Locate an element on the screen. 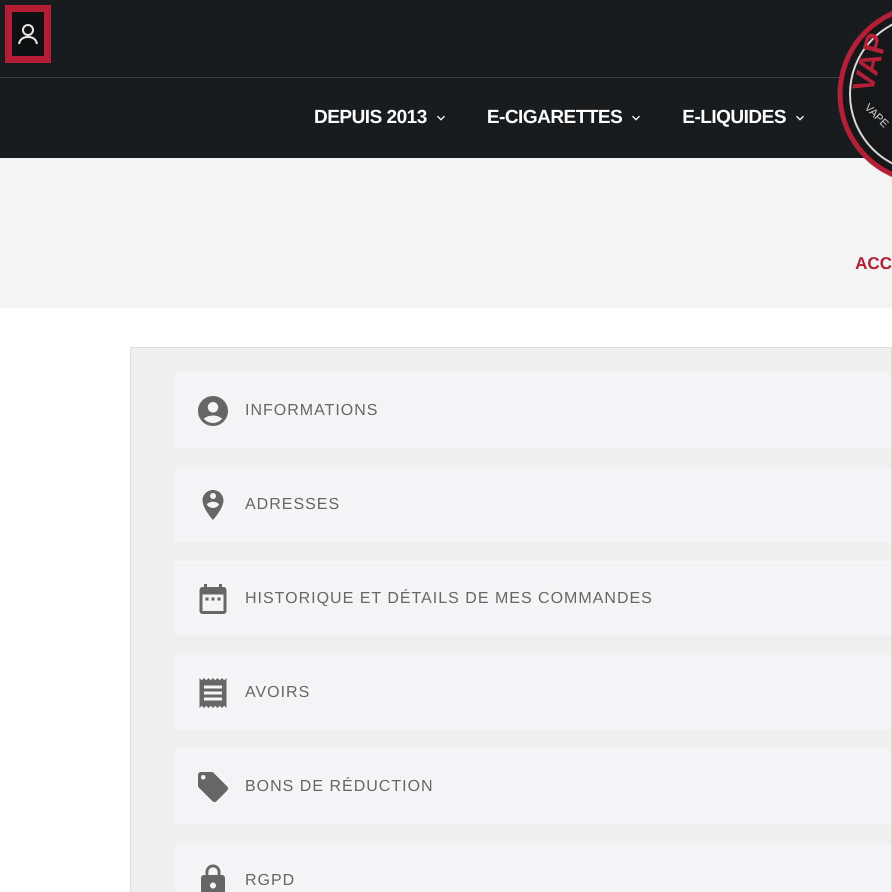  account-link: RGPD is located at coordinates (533, 867).